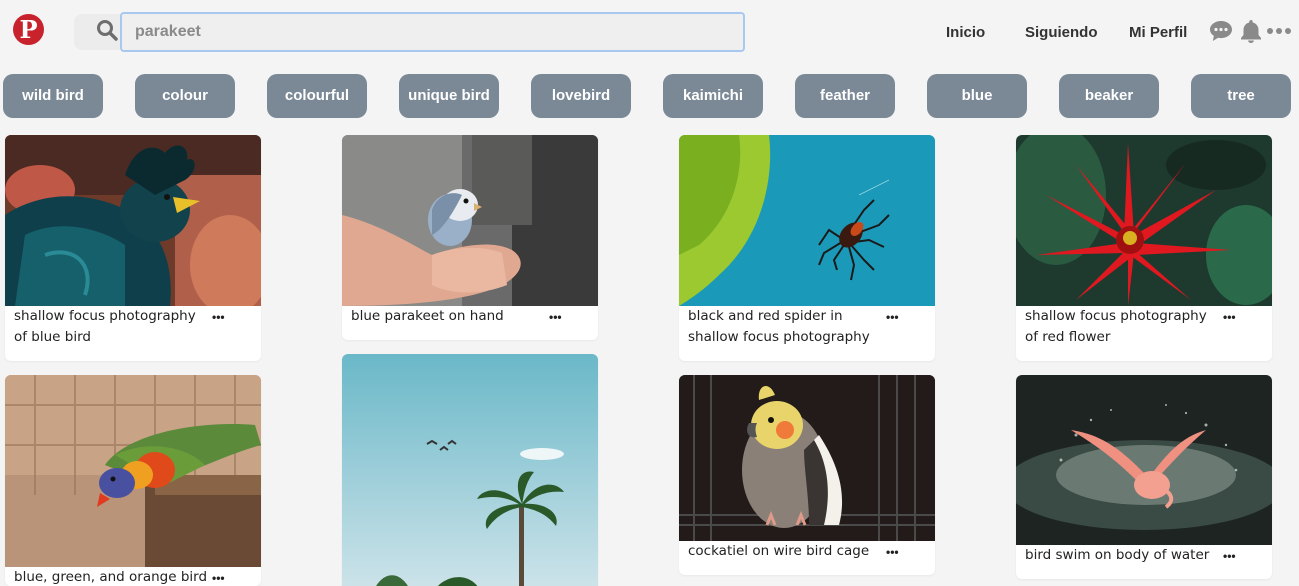 The height and width of the screenshot is (586, 1299). I want to click on pin-card, so click(470, 470).